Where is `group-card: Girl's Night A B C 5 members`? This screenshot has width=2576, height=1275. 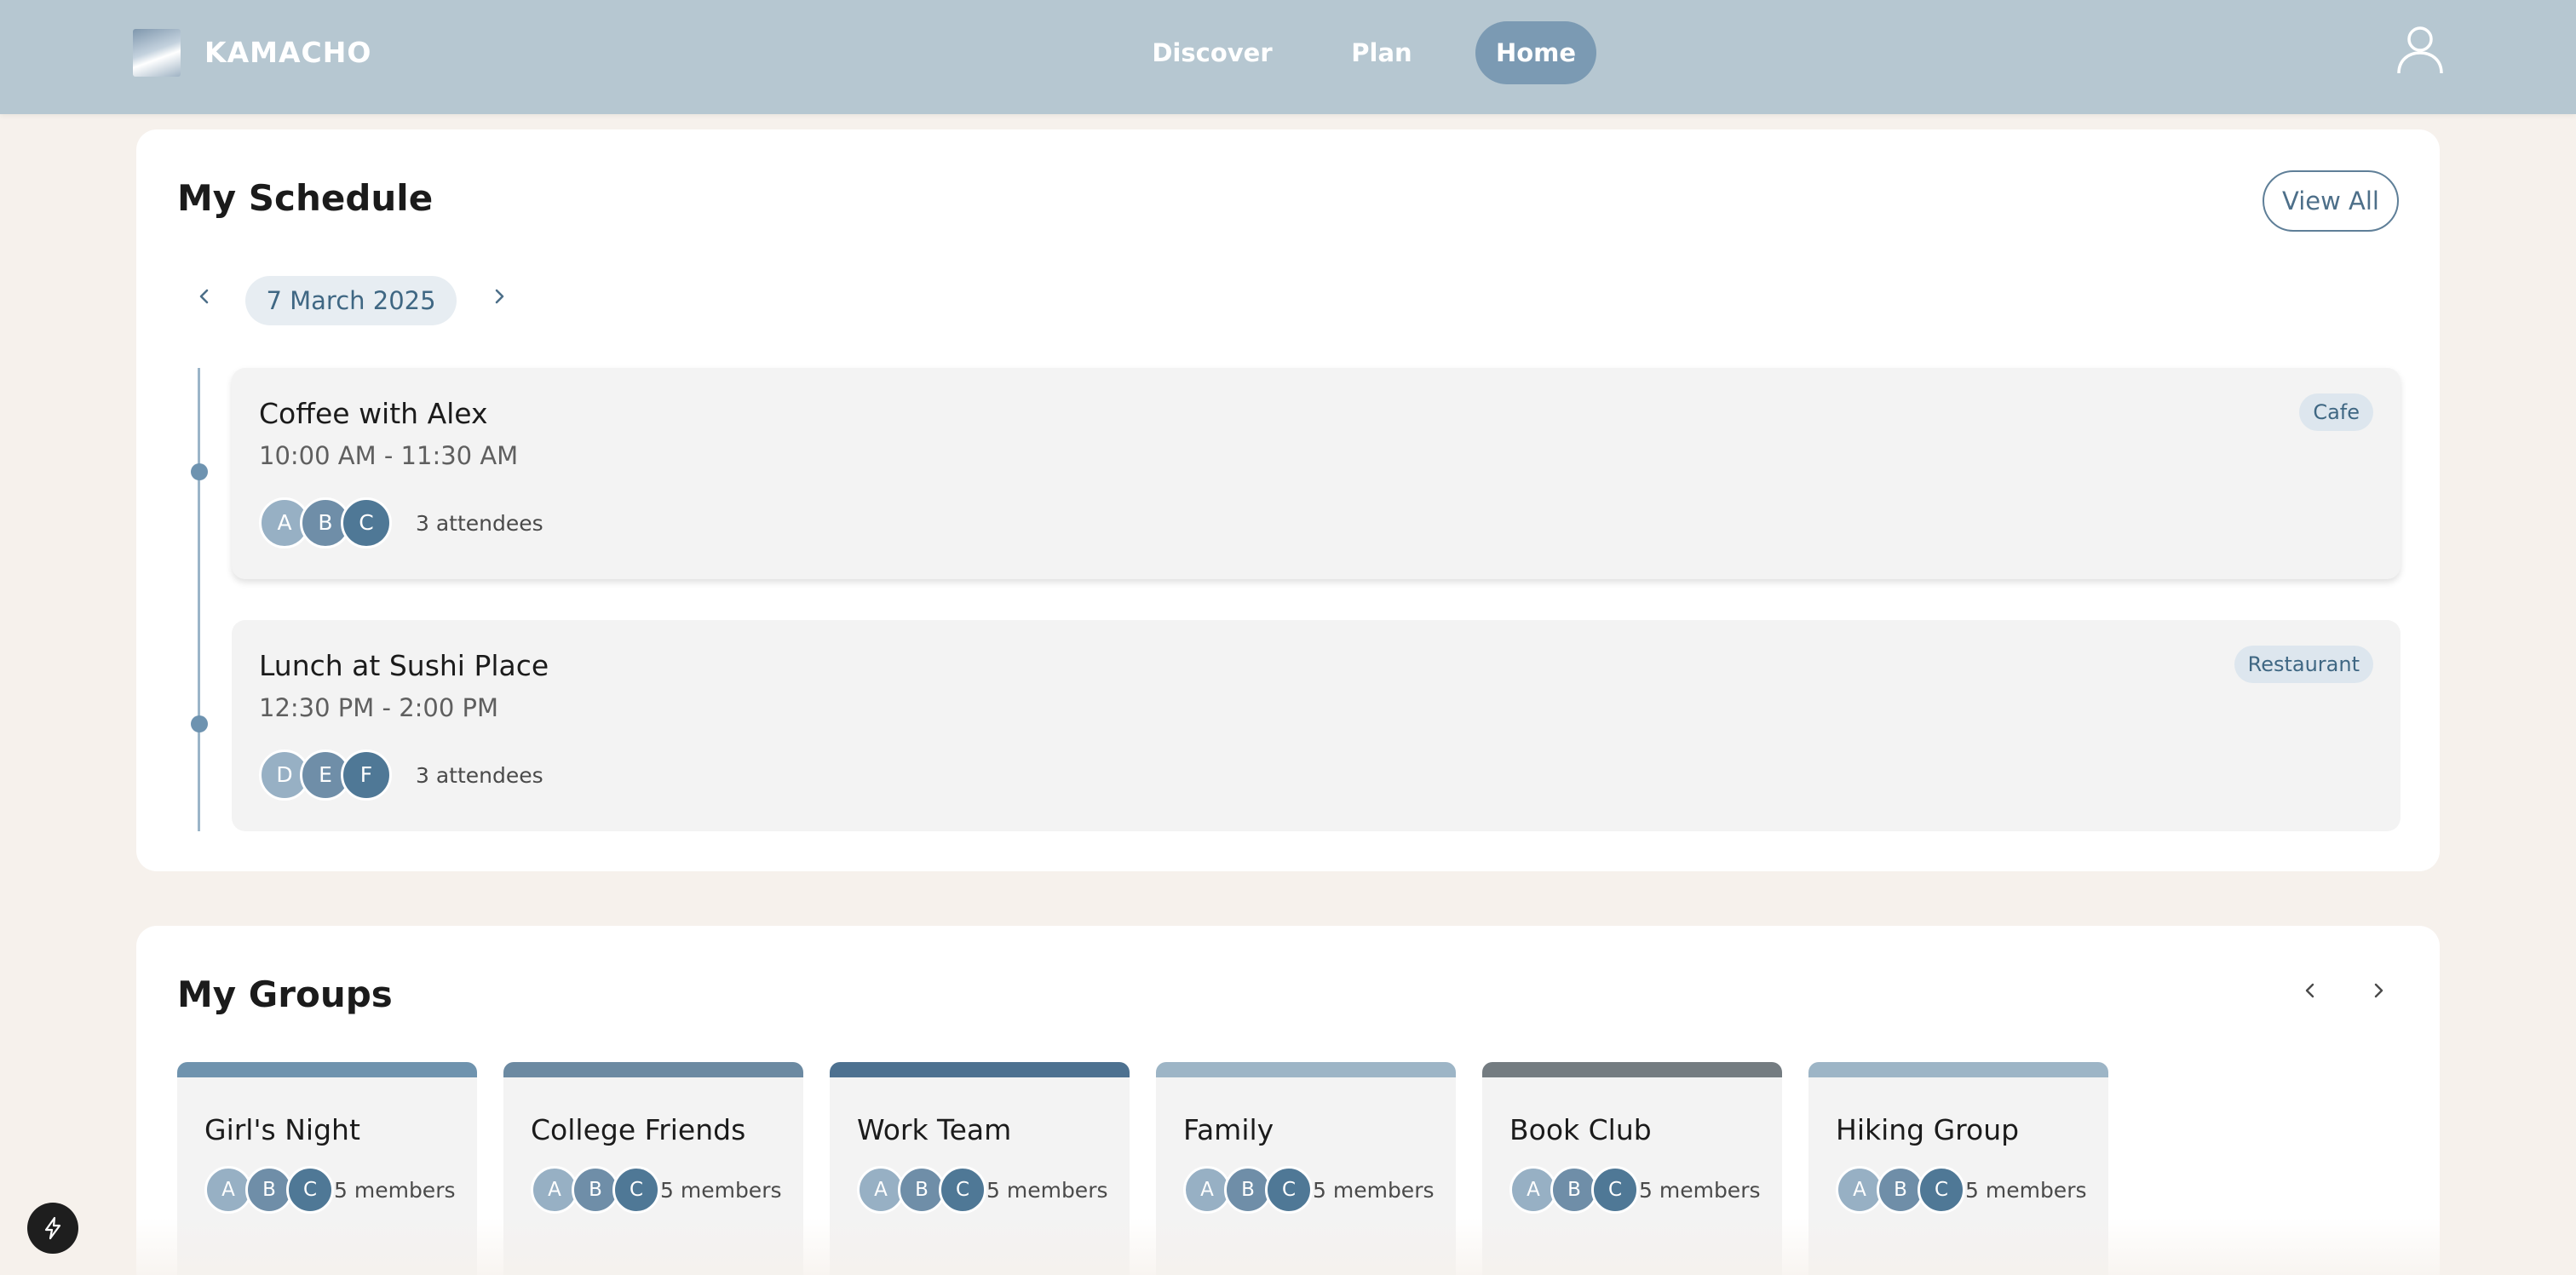 group-card: Girl's Night A B C 5 members is located at coordinates (327, 1168).